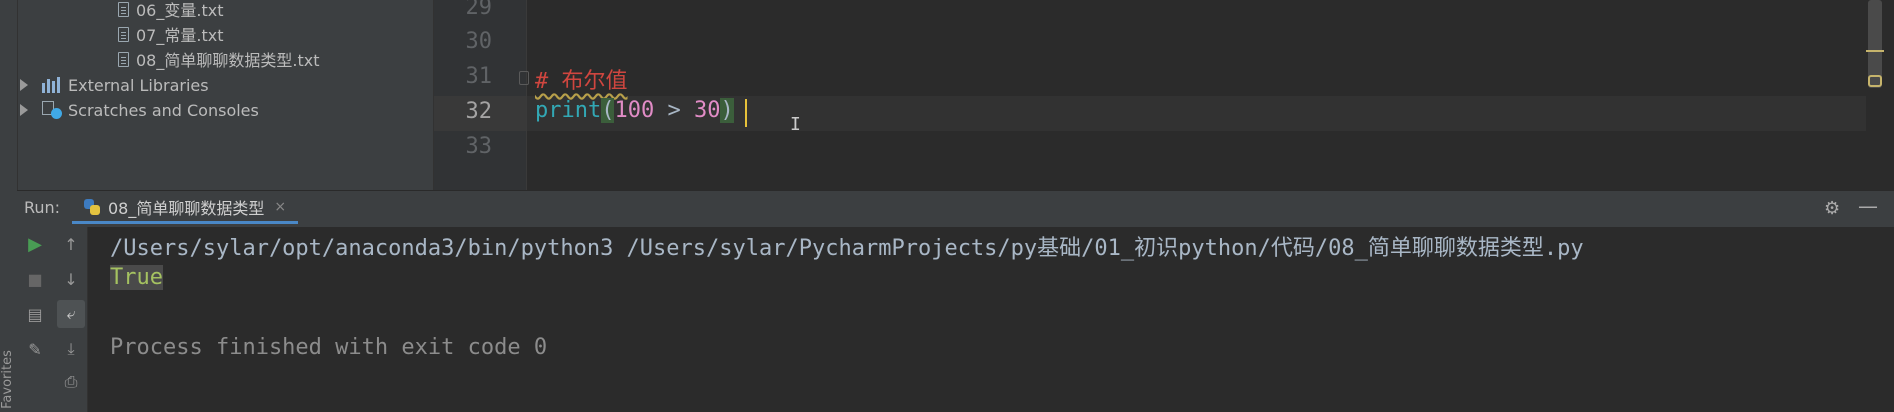  I want to click on tree-node-scratches: Scratches and Consoles, so click(139, 110).